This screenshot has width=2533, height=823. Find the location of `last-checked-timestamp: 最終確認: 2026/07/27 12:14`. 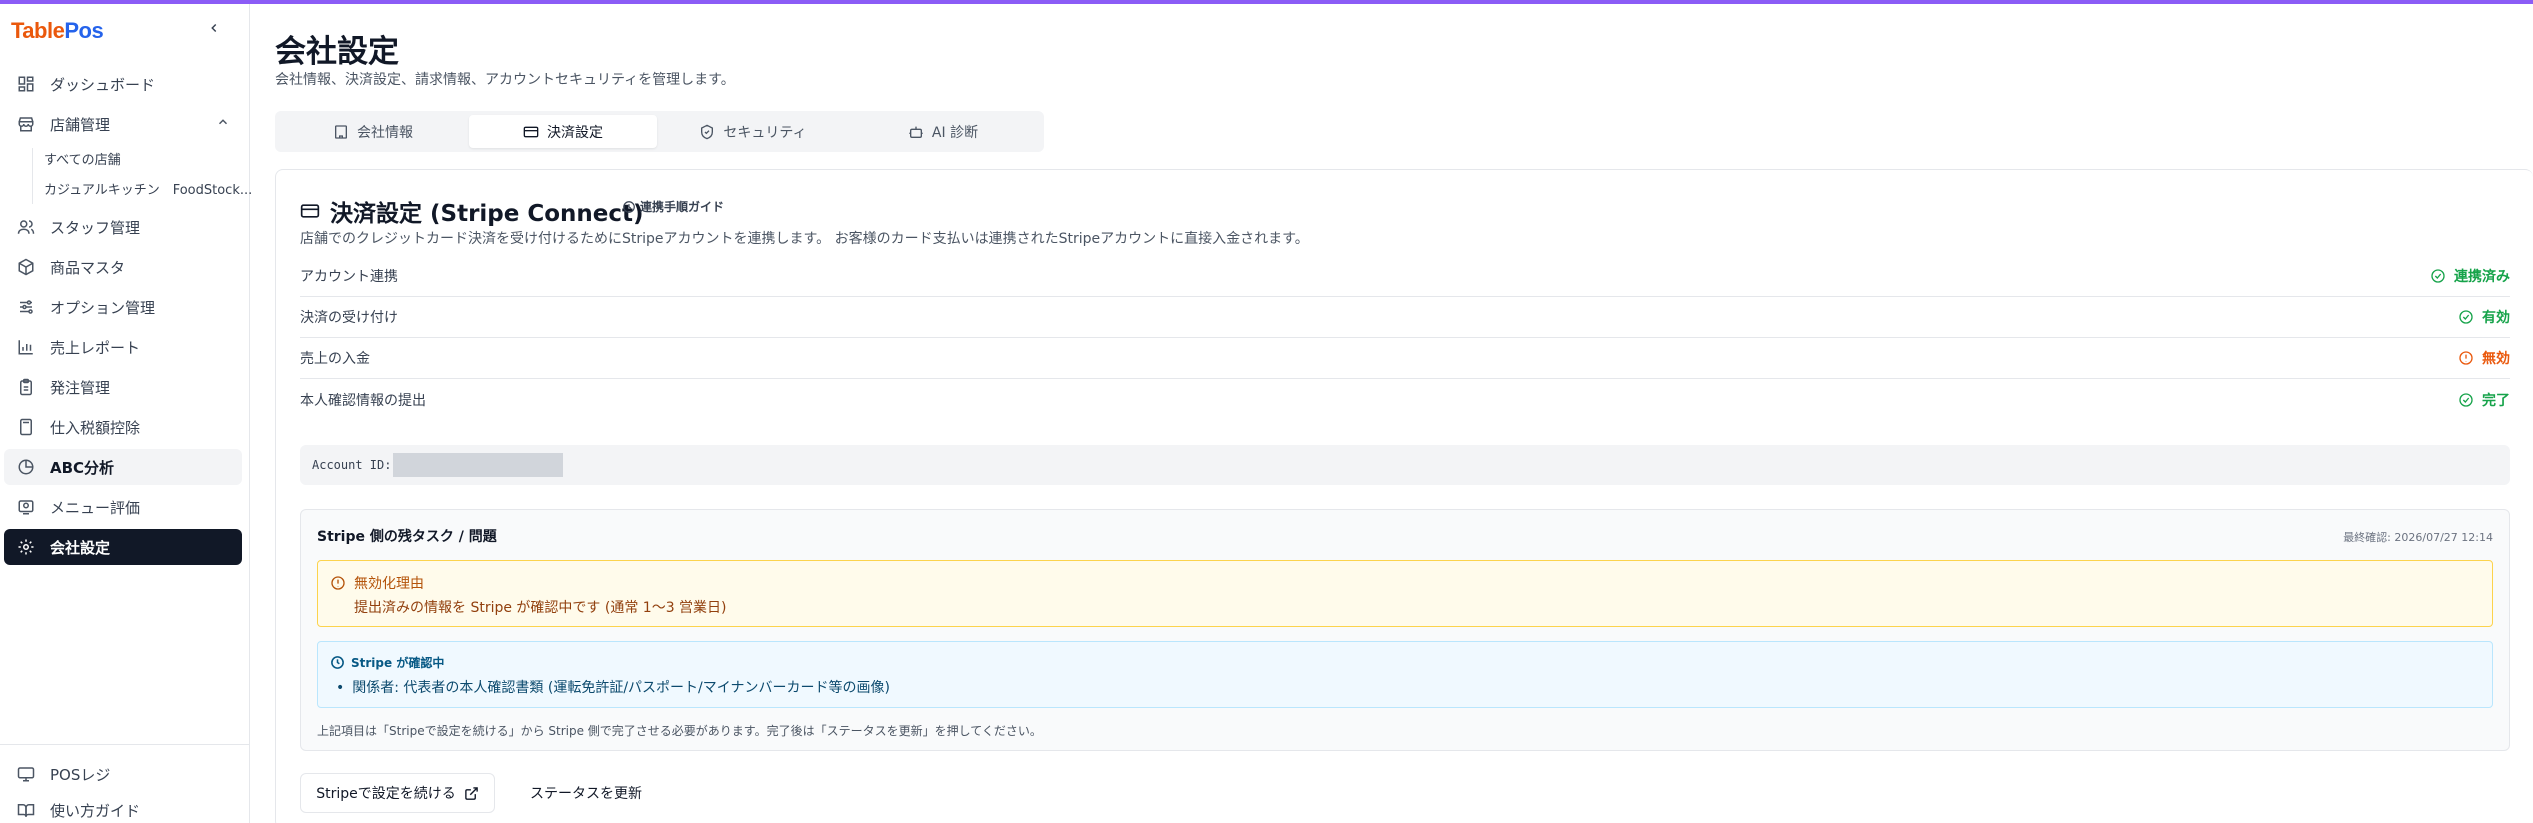

last-checked-timestamp: 最終確認: 2026/07/27 12:14 is located at coordinates (2418, 537).